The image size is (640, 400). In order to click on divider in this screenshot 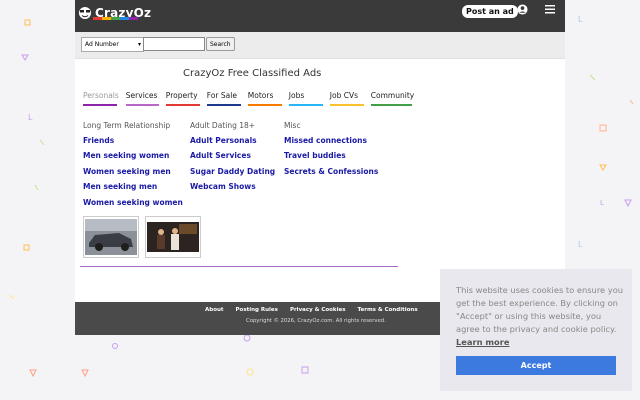, I will do `click(239, 266)`.